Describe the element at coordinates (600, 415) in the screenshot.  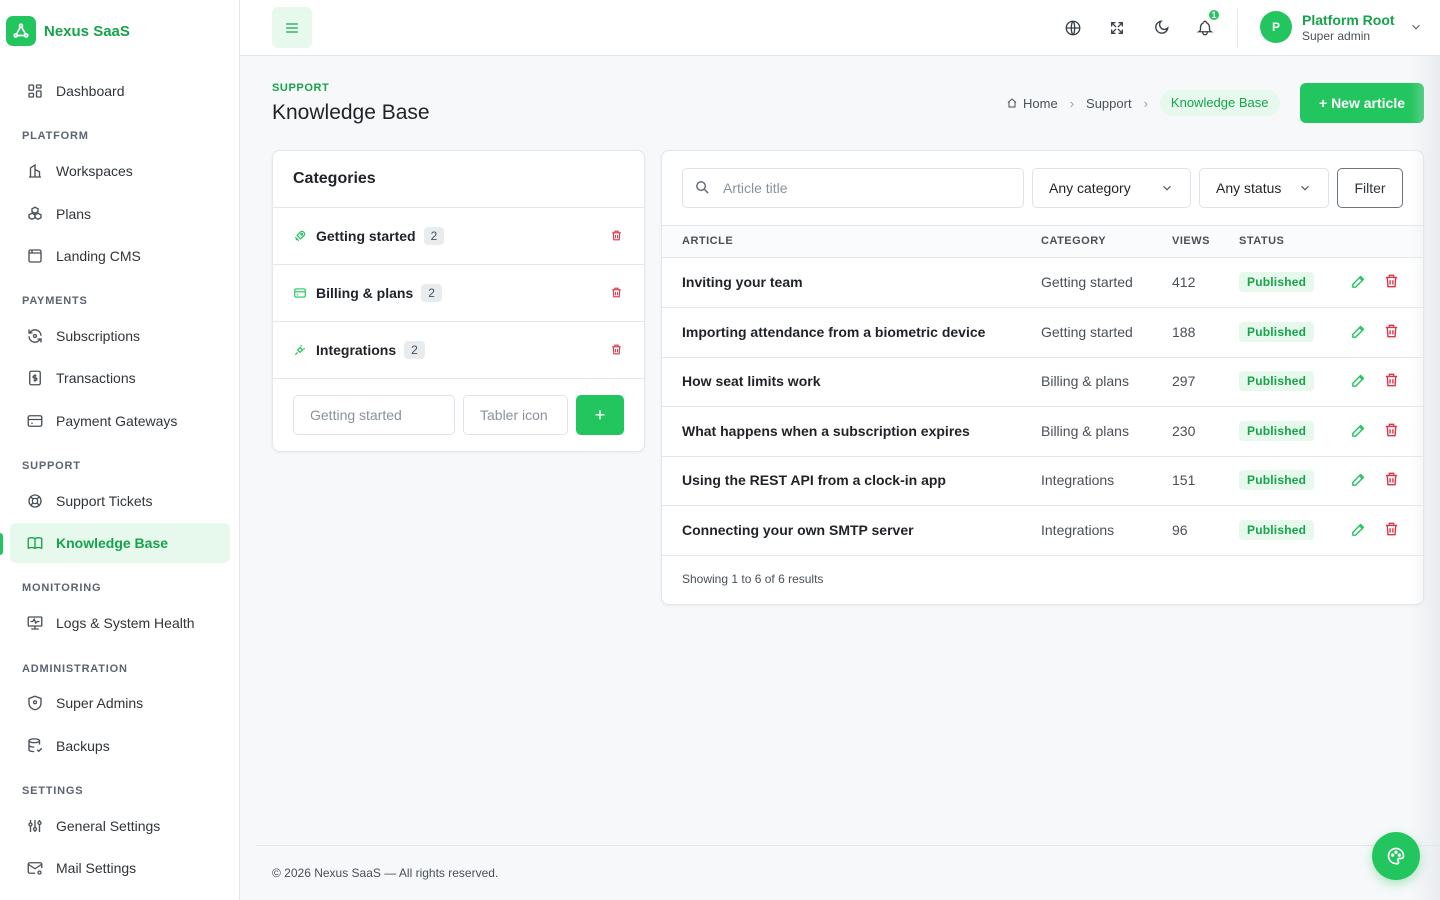
I see `add-category-button: +` at that location.